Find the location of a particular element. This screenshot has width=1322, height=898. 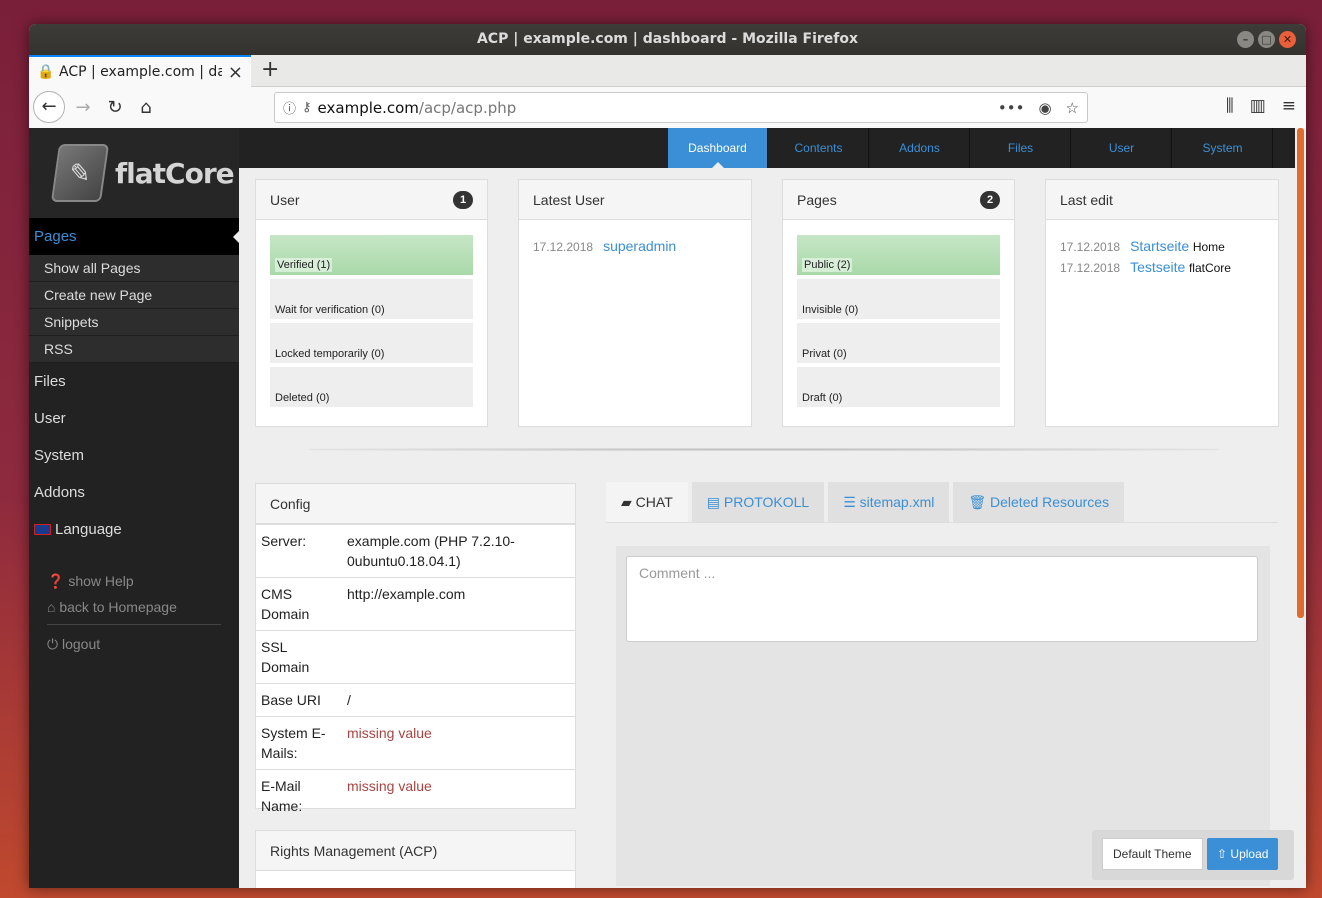

edit-page-link: Startseite is located at coordinates (1159, 246).